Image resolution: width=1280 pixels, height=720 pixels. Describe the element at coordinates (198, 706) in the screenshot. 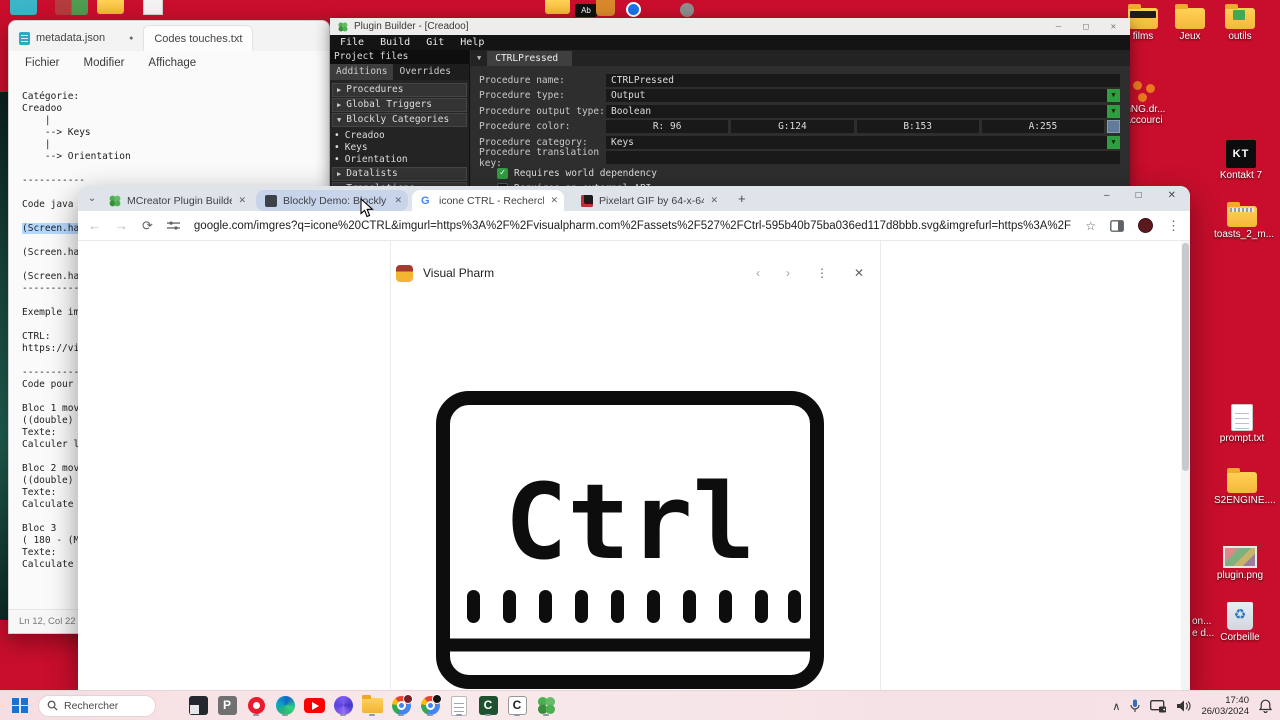

I see `taskbar-app-photos` at that location.